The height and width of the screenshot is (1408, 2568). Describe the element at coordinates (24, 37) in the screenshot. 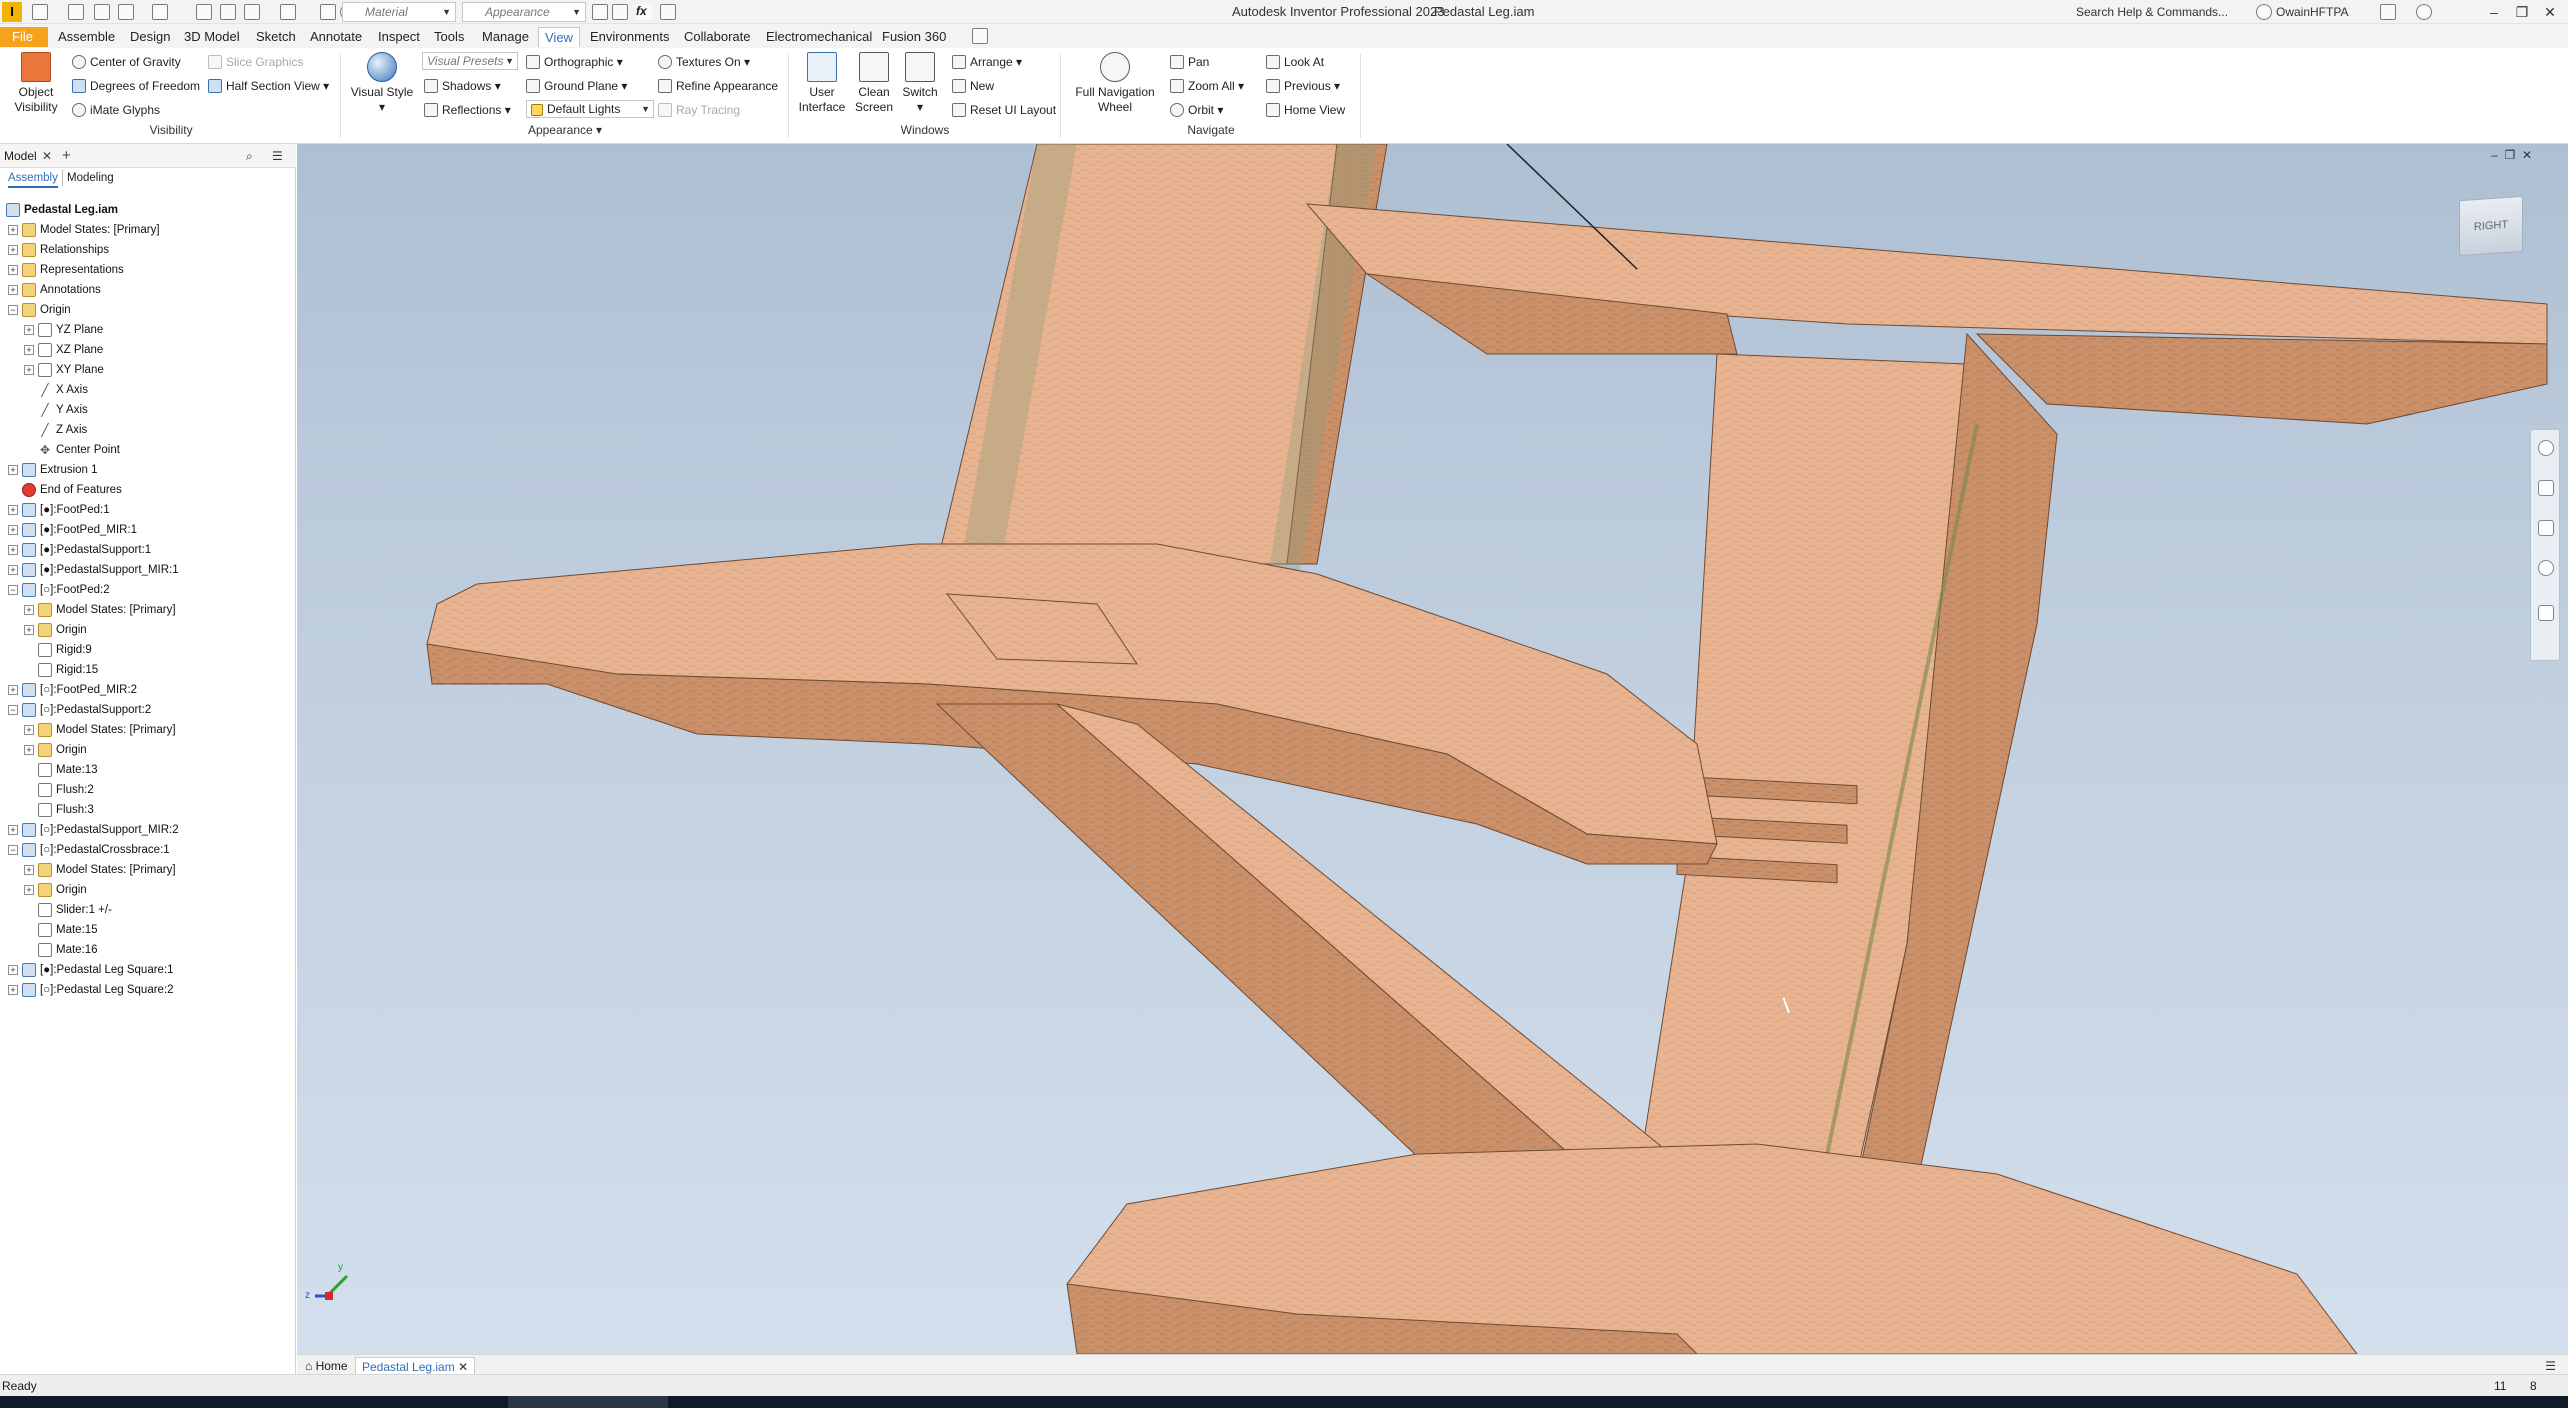

I see `tab-file: File` at that location.